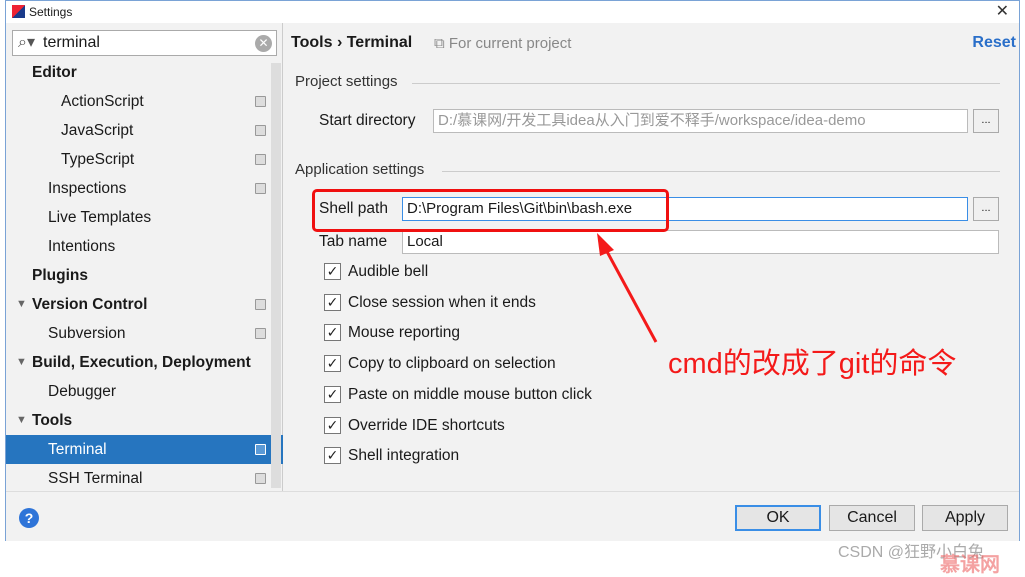 This screenshot has width=1025, height=577. I want to click on annotation-text: cmd的改成了git的命令, so click(812, 364).